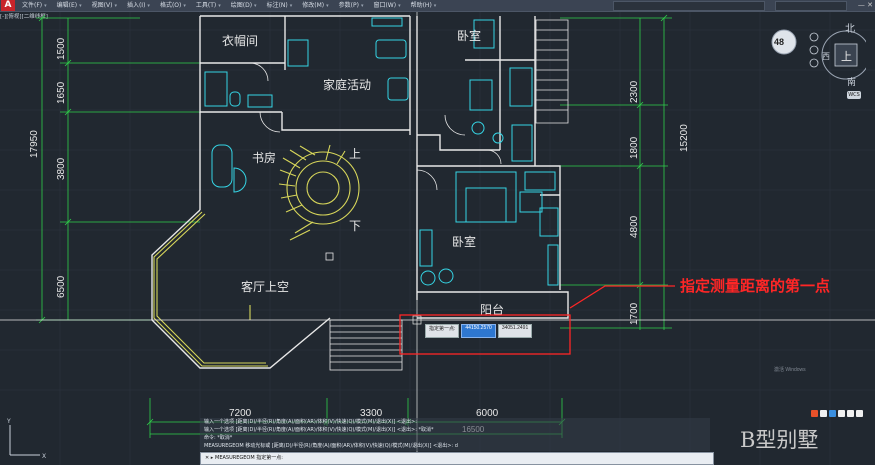  Describe the element at coordinates (837, 413) in the screenshot. I see `tray-icons` at that location.